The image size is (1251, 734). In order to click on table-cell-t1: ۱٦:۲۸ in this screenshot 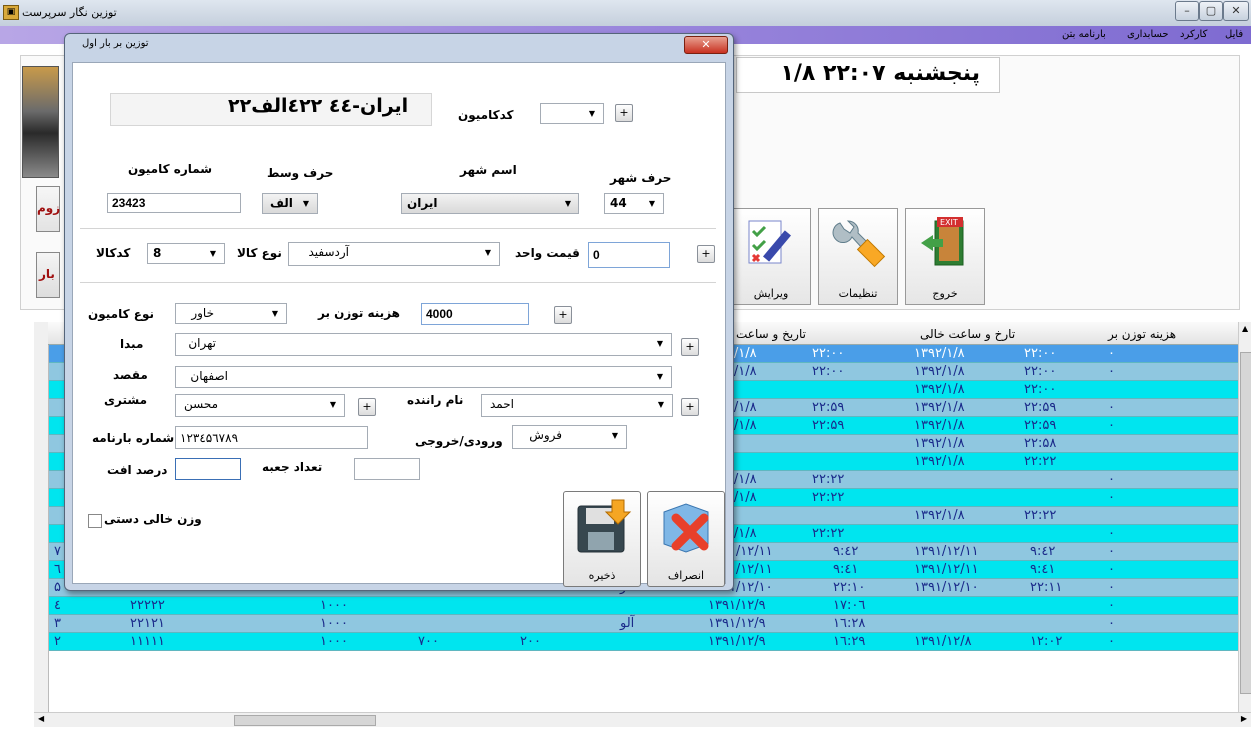, I will do `click(849, 623)`.